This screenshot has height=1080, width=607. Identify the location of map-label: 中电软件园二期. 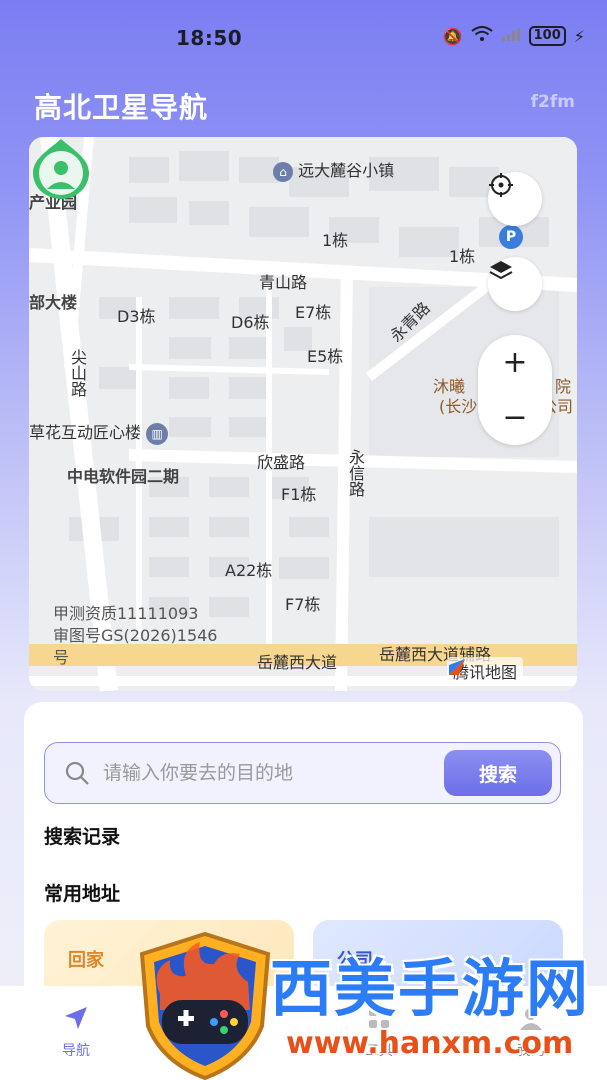
(123, 476).